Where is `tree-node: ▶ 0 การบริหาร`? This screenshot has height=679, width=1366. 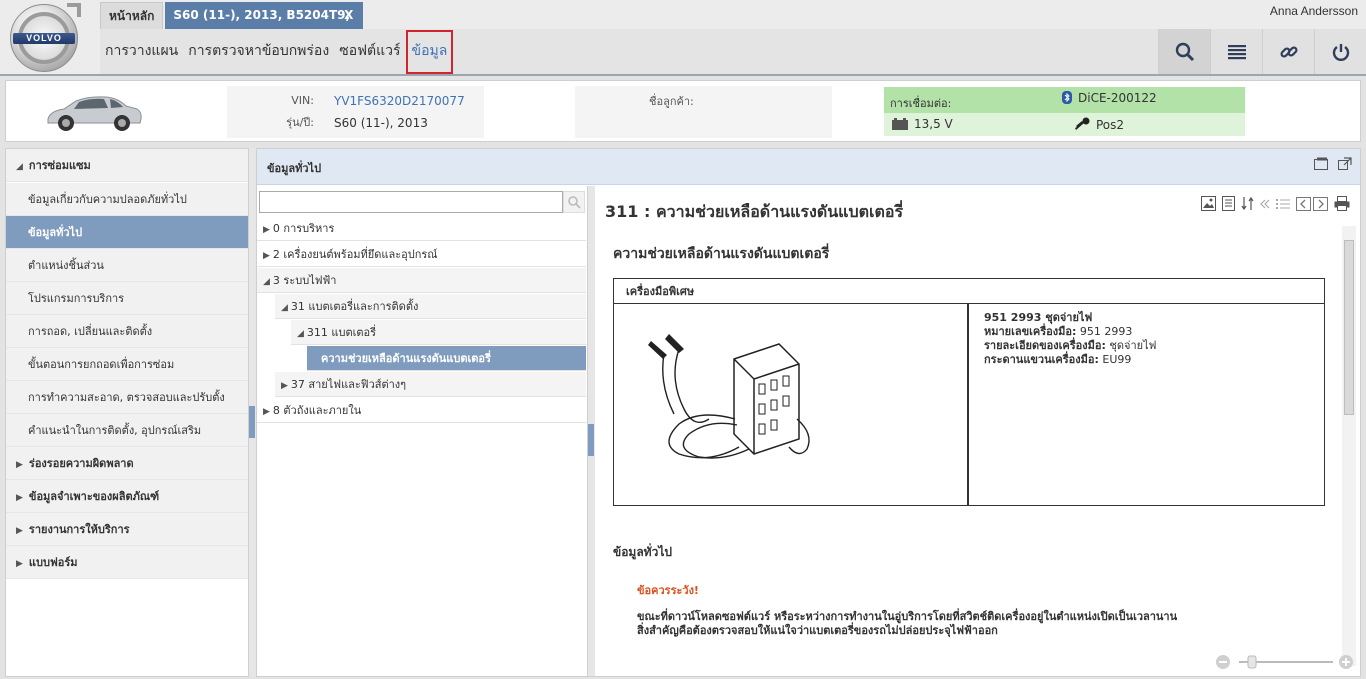
tree-node: ▶ 0 การบริหาร is located at coordinates (421, 228).